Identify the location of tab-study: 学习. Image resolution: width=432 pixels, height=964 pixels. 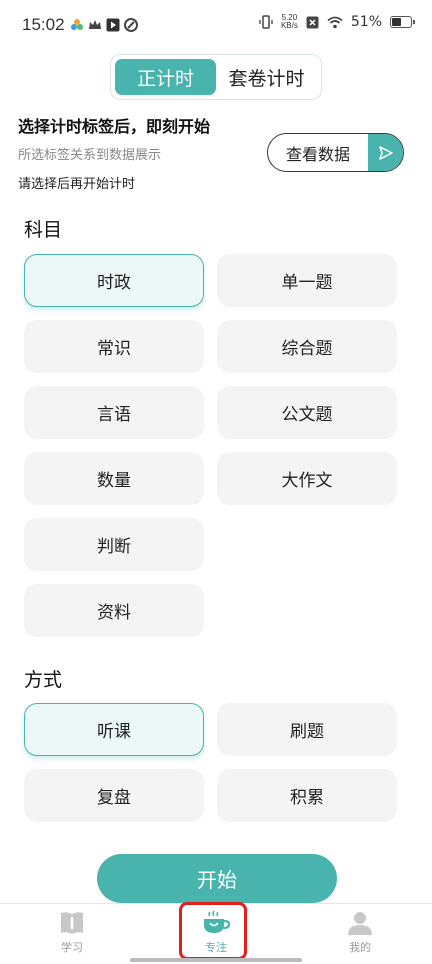
(72, 932).